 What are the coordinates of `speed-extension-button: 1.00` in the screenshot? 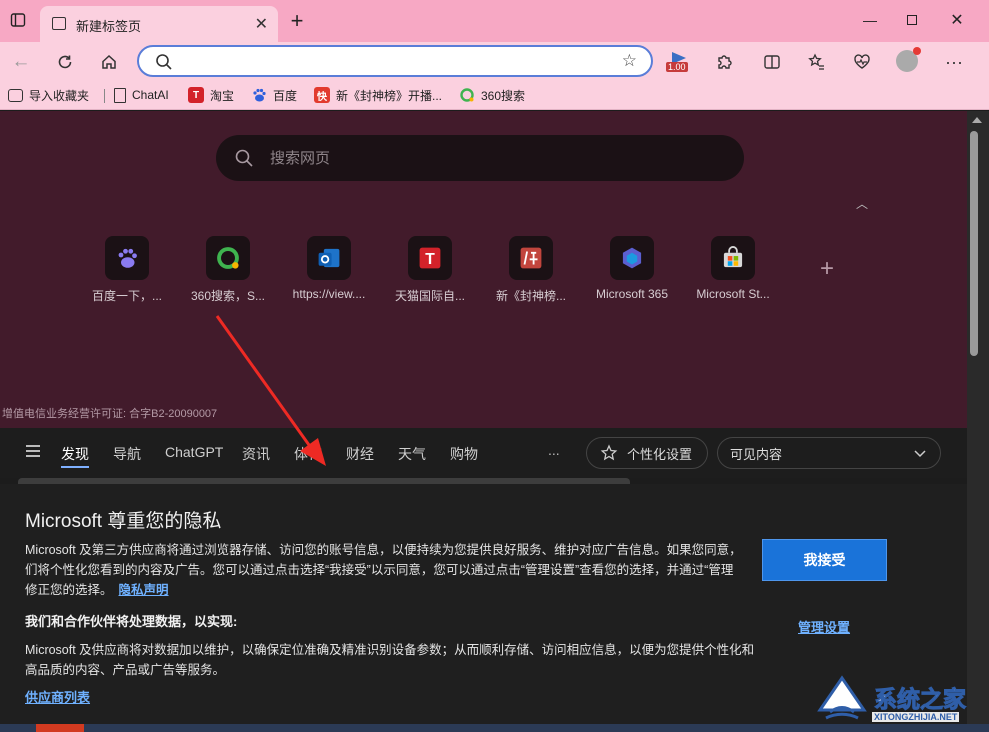 It's located at (679, 62).